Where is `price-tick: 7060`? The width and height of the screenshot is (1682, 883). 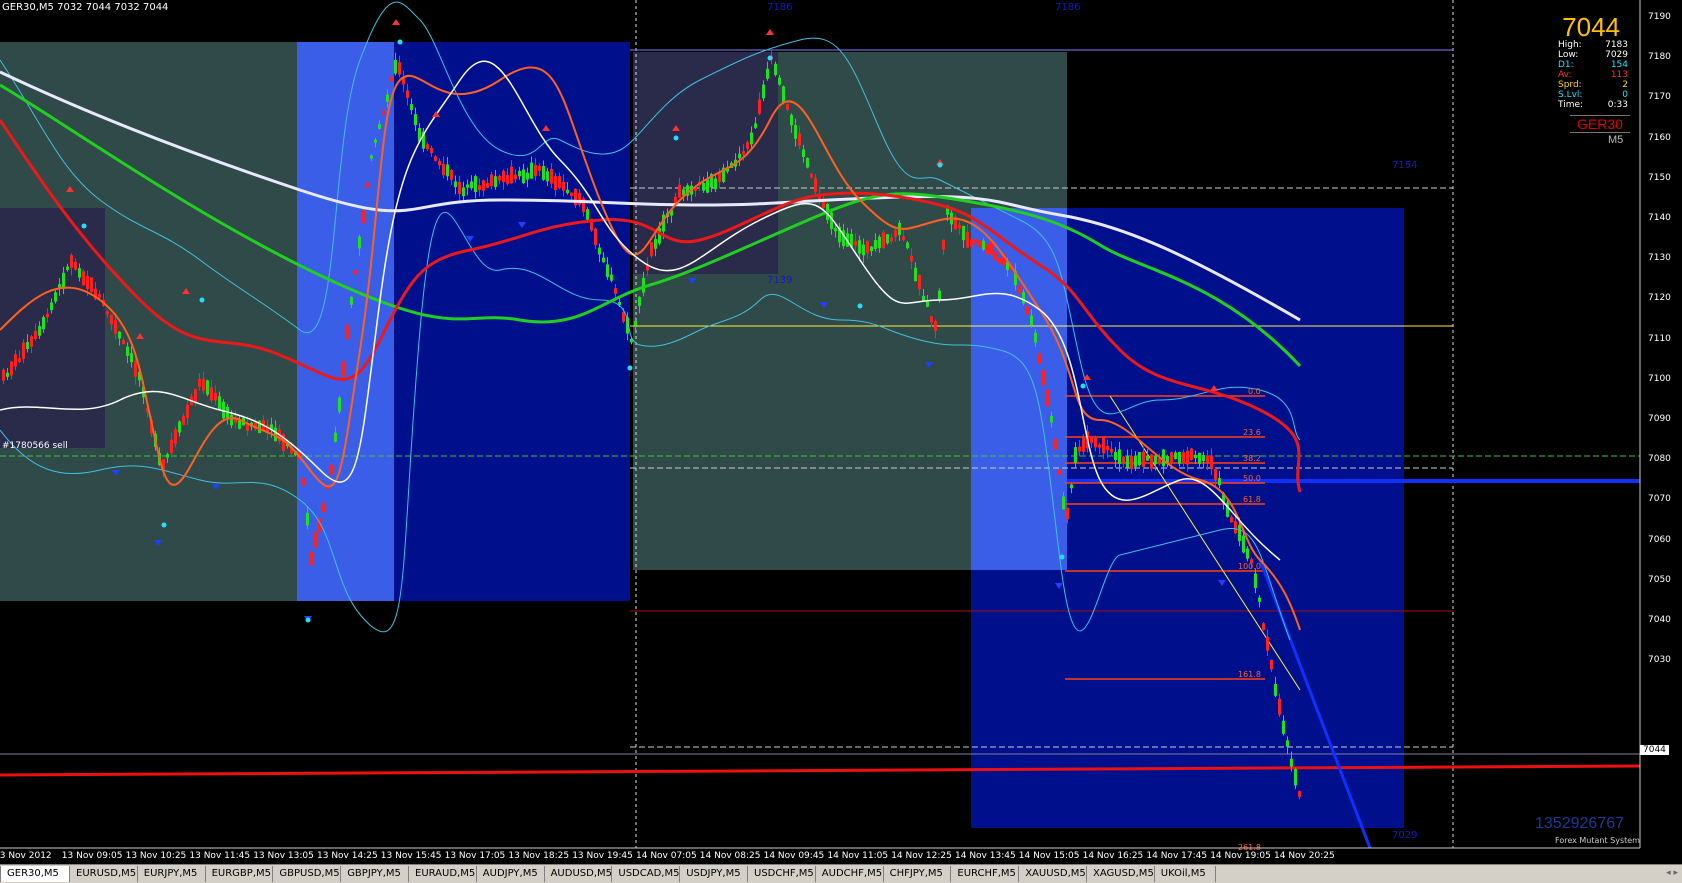 price-tick: 7060 is located at coordinates (1659, 539).